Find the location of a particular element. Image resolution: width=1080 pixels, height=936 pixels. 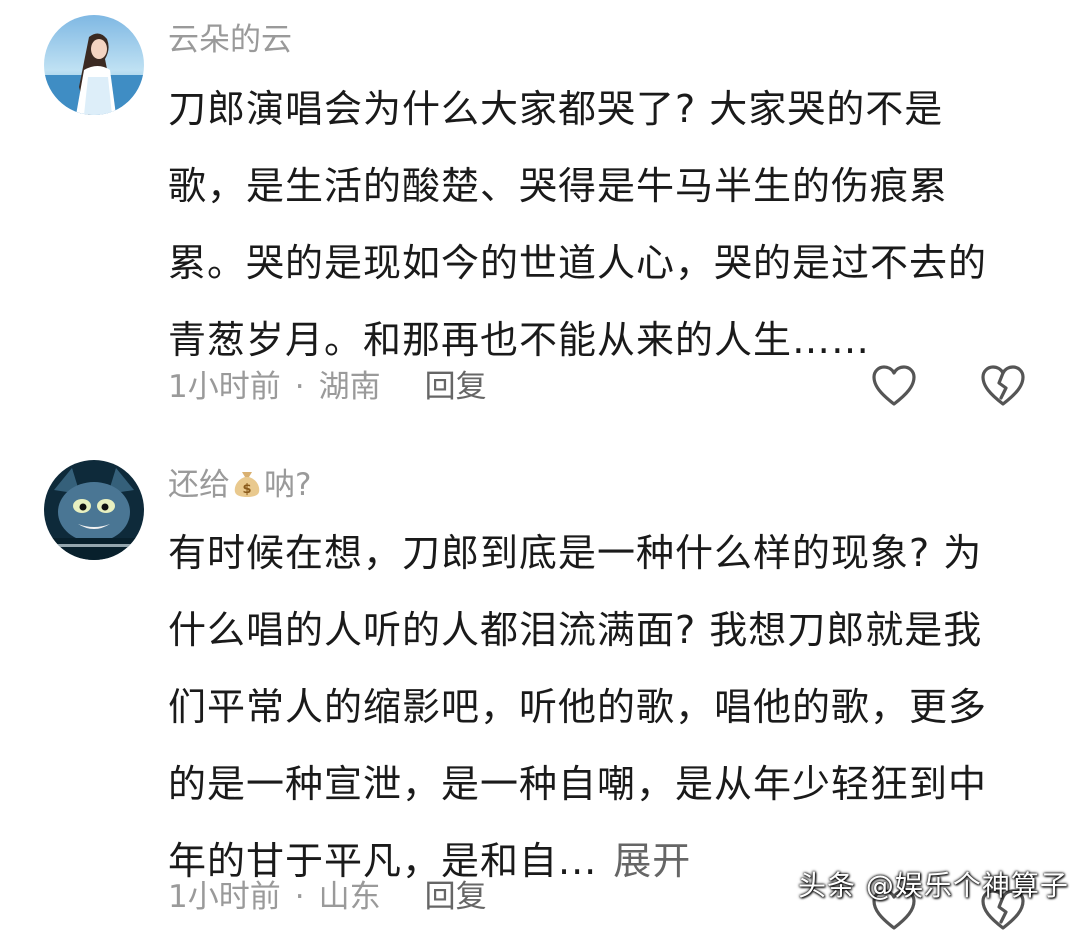

username-suffix: 呐? is located at coordinates (288, 485).